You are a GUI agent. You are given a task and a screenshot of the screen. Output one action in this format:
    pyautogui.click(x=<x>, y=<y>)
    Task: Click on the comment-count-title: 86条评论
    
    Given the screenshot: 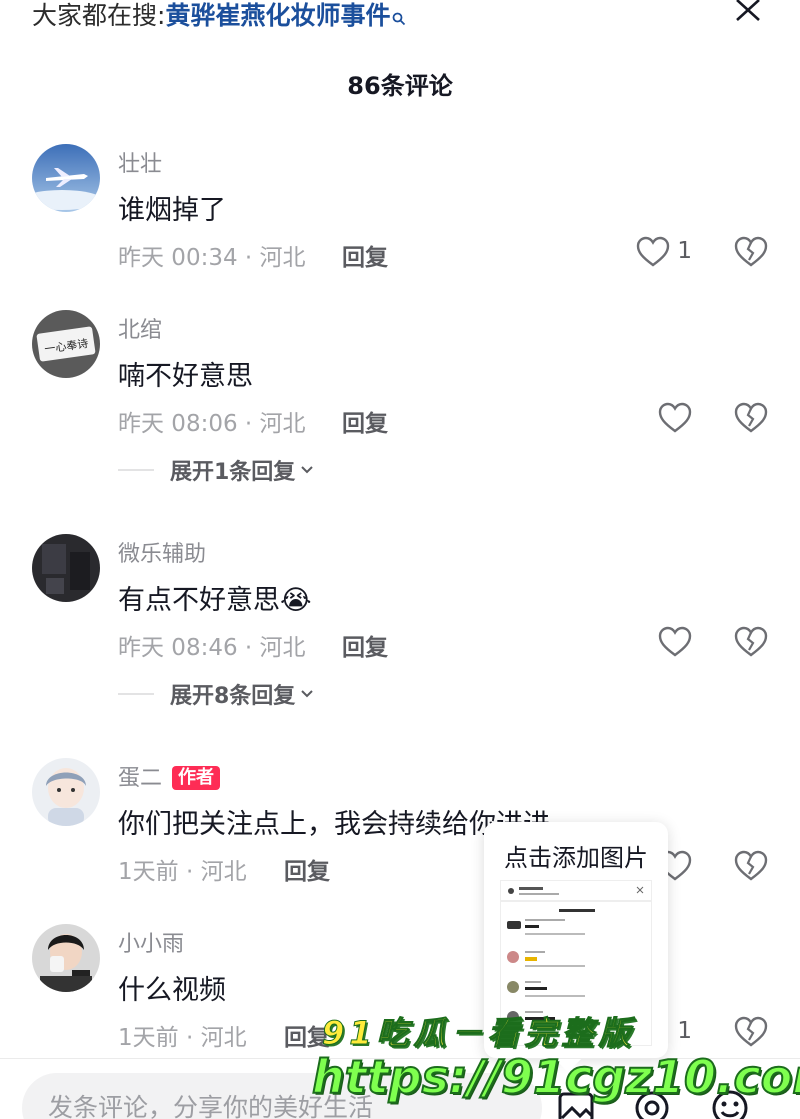 What is the action you would take?
    pyautogui.click(x=400, y=86)
    